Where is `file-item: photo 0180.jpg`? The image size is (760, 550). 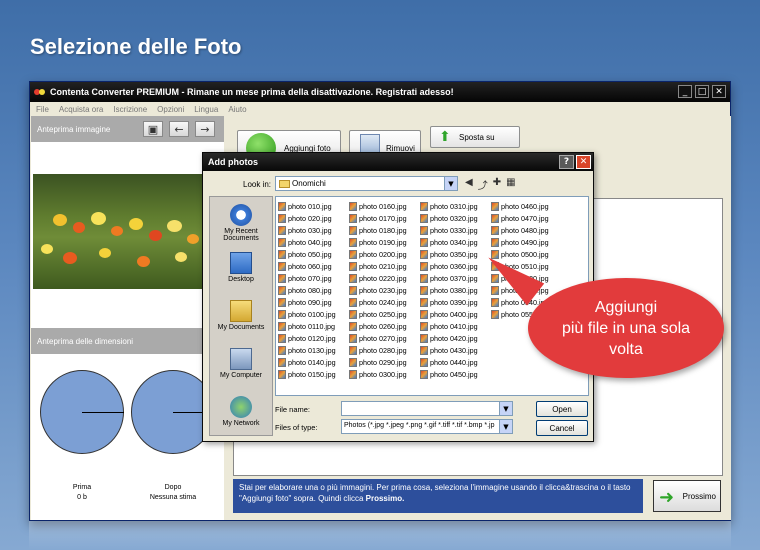 file-item: photo 0180.jpg is located at coordinates (385, 230).